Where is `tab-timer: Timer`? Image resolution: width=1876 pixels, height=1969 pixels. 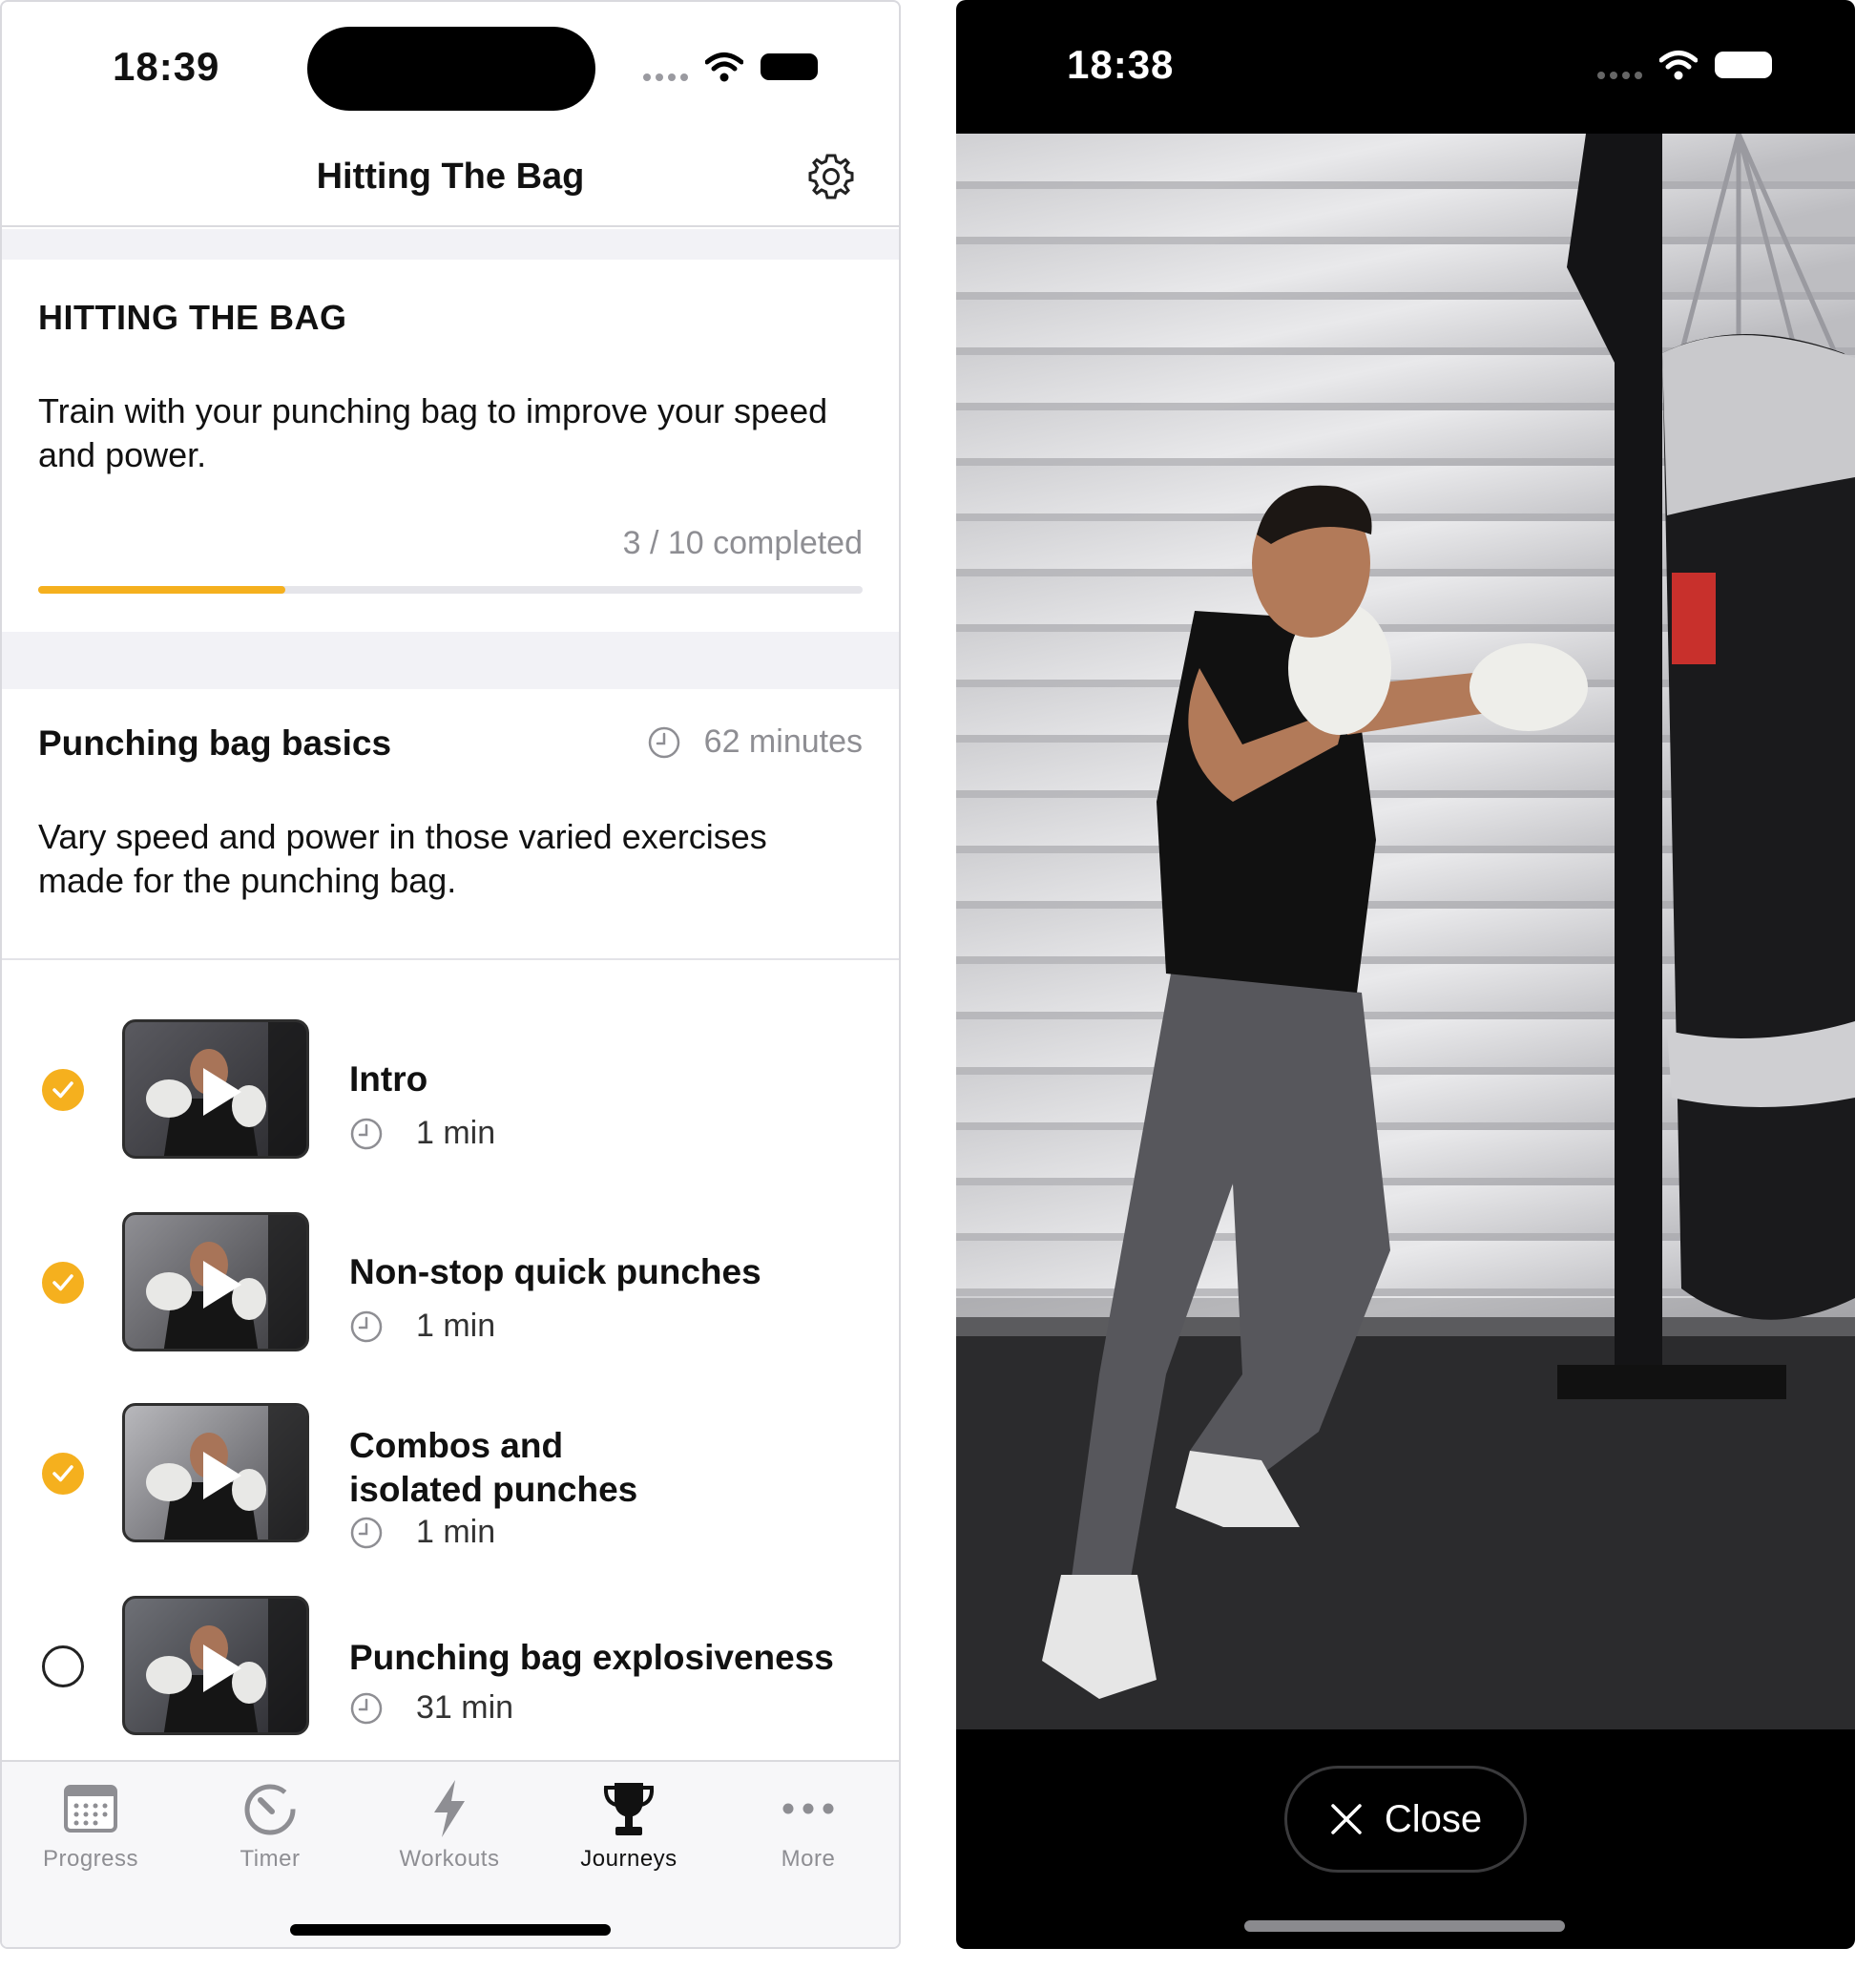
tab-timer: Timer is located at coordinates (270, 1824).